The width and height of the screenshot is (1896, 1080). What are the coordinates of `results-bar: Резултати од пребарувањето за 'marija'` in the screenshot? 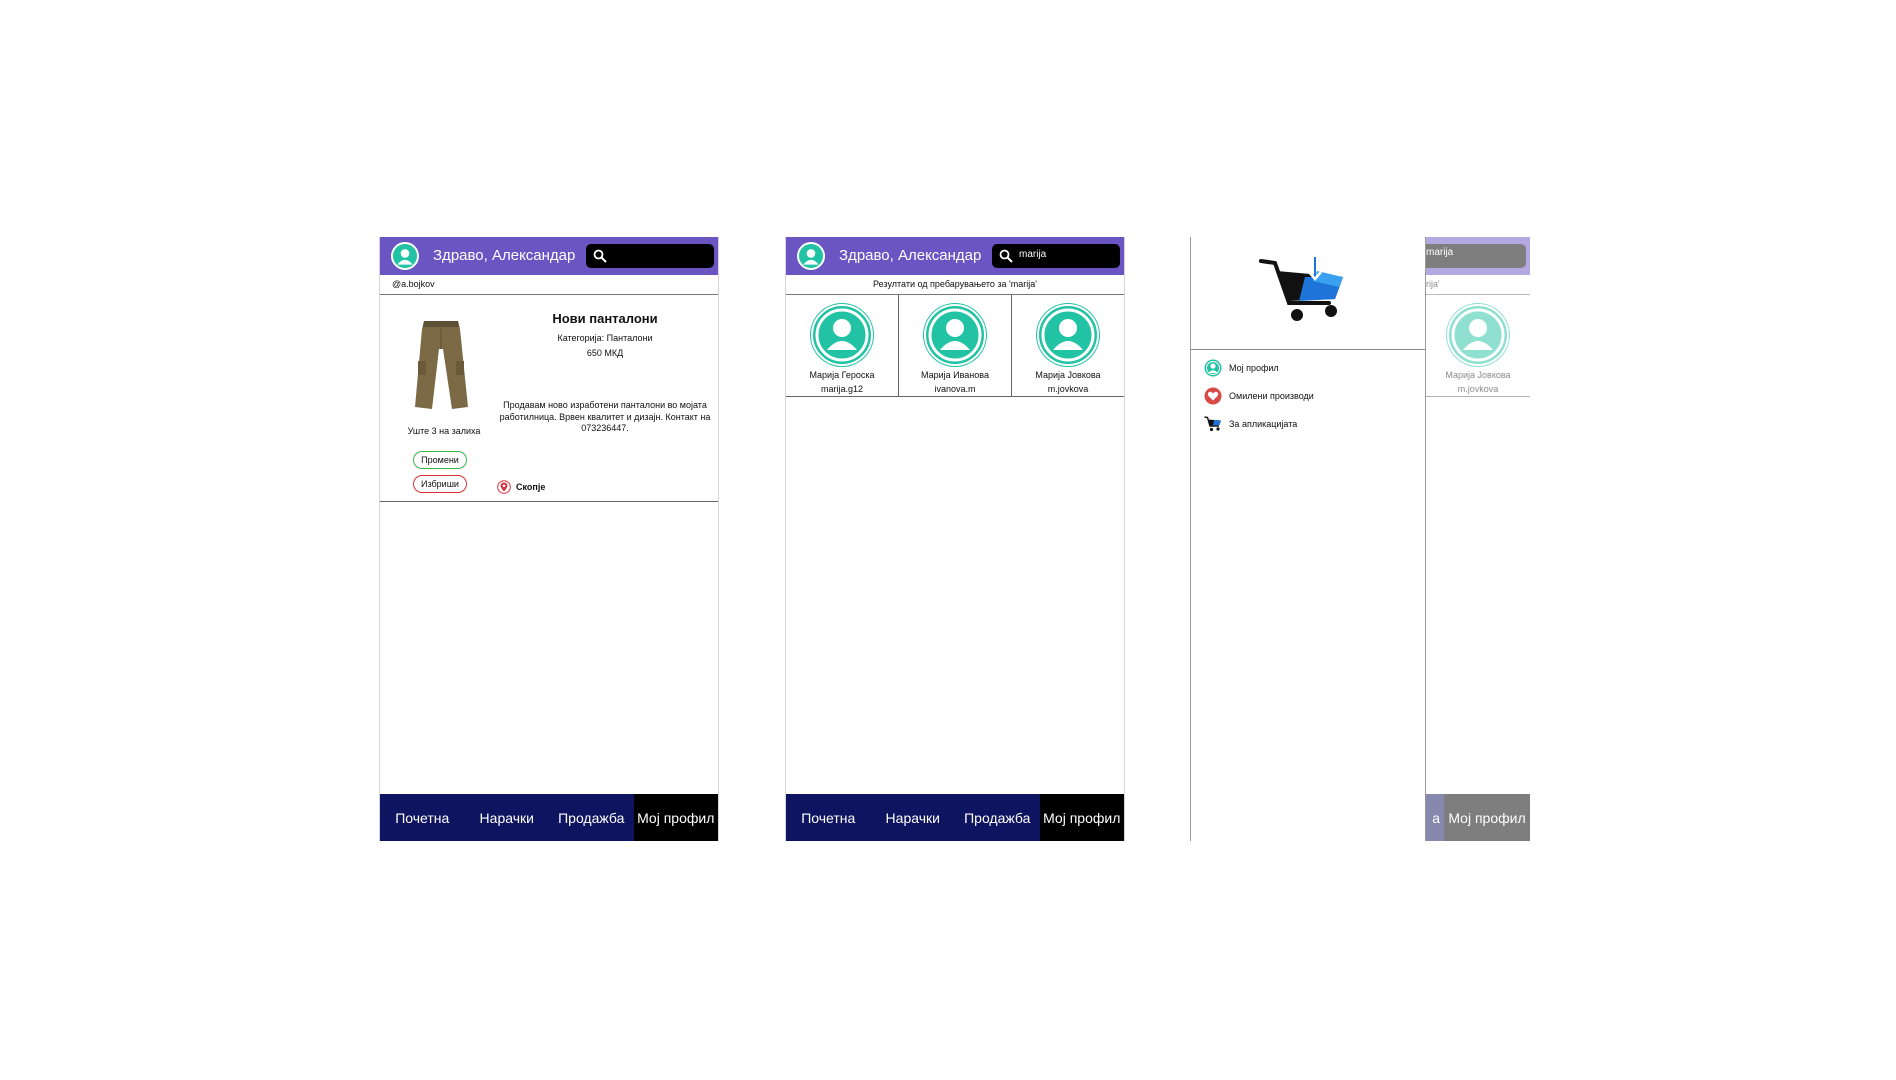 It's located at (955, 285).